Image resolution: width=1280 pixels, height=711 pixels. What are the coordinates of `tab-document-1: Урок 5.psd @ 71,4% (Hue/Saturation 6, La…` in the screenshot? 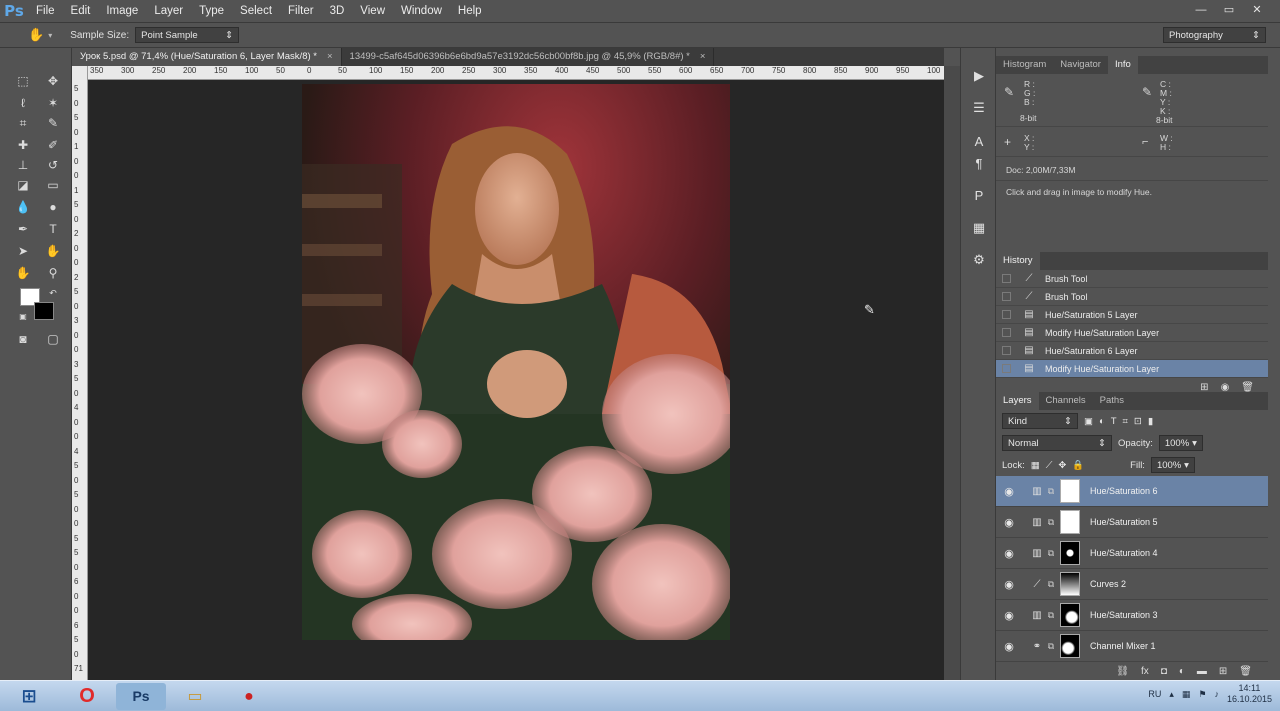 It's located at (207, 57).